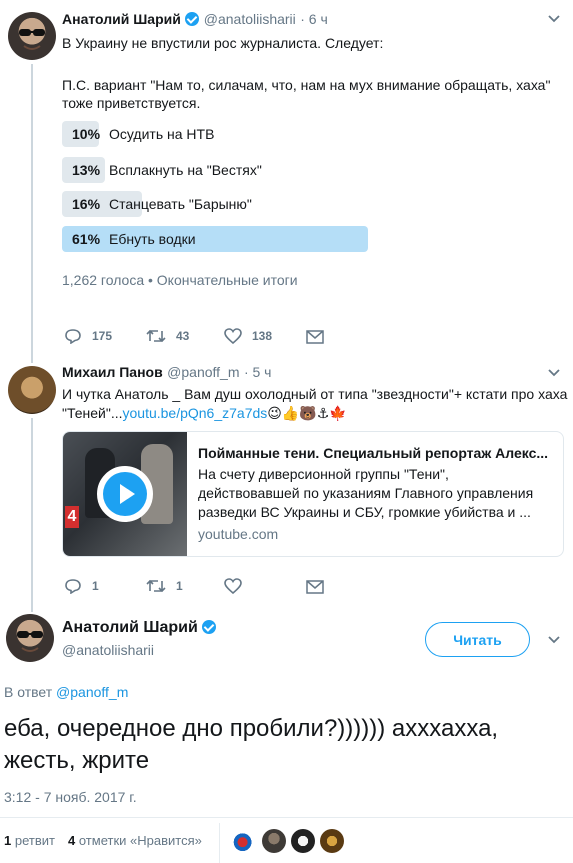 The width and height of the screenshot is (573, 863). I want to click on like-button, so click(233, 586).